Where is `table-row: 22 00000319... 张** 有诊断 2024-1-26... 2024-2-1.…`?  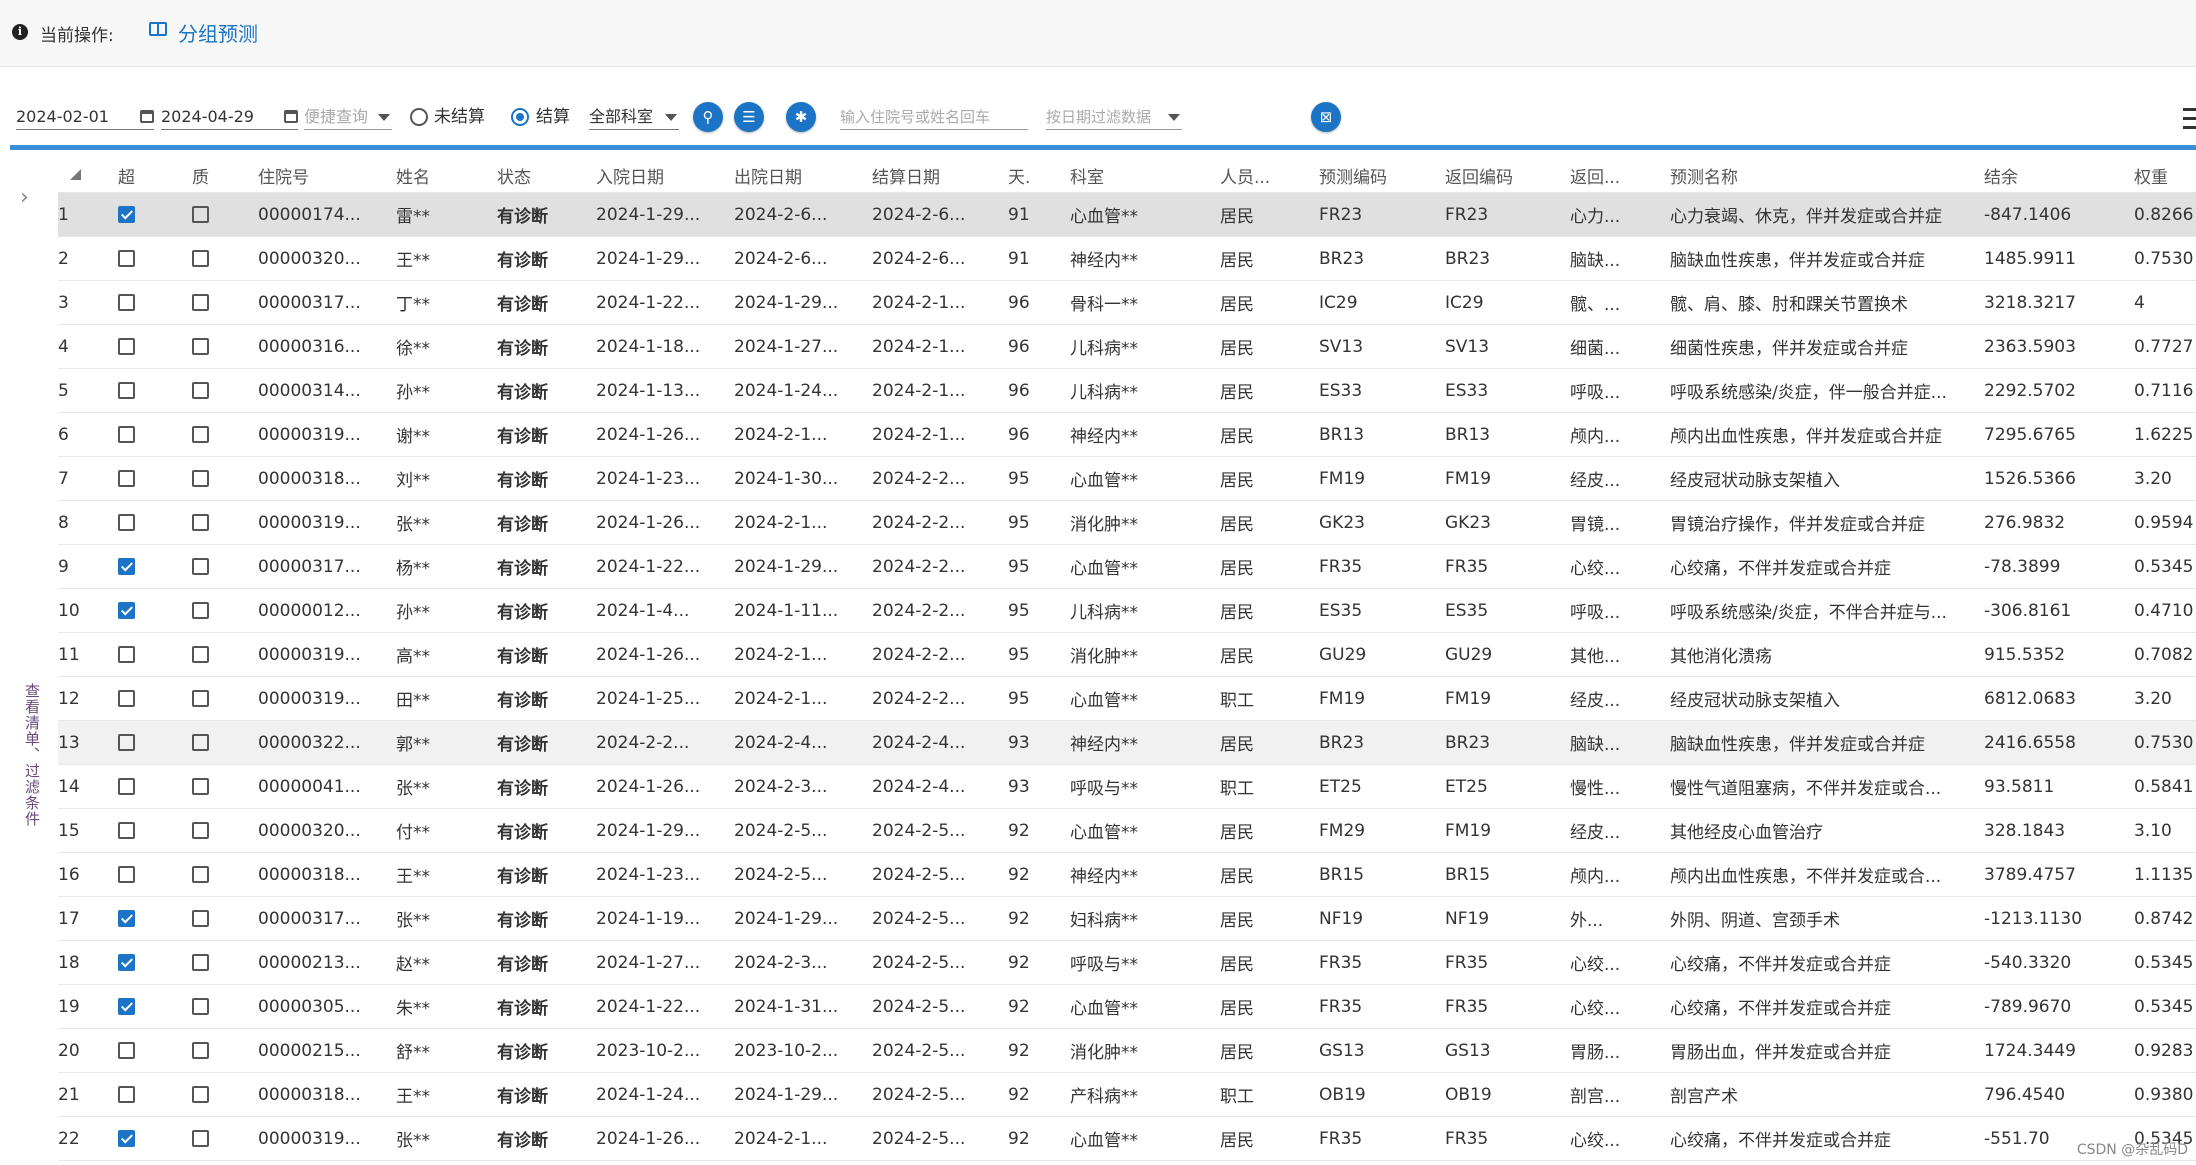 table-row: 22 00000319... 张** 有诊断 2024-1-26... 2024-2-1.… is located at coordinates (1127, 1138).